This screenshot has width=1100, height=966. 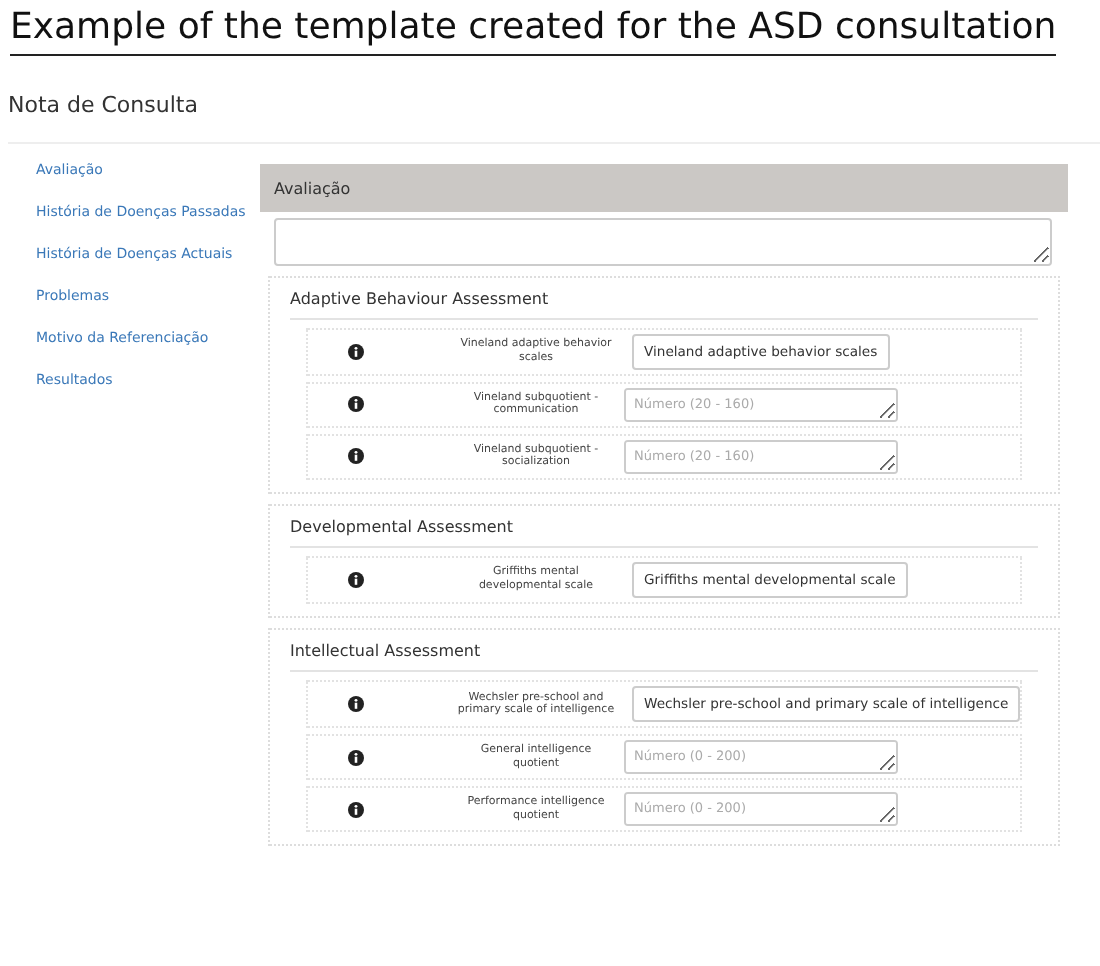 I want to click on panel-header: Avaliação, so click(x=664, y=187).